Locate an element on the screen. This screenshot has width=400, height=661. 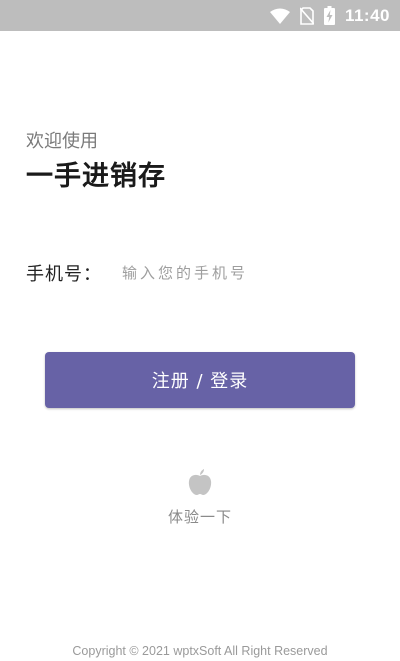
welcome-text: 欢迎使用 is located at coordinates (62, 141).